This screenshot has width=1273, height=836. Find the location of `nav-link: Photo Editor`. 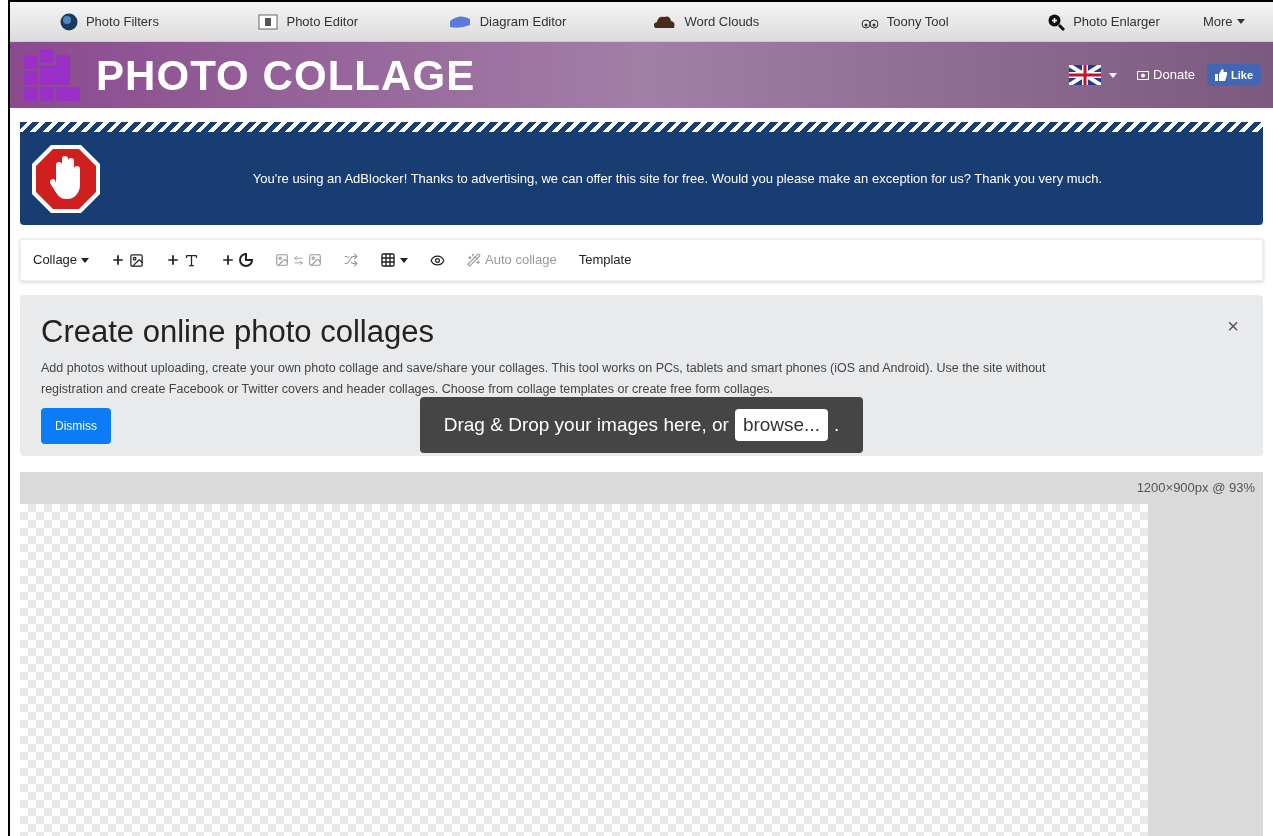

nav-link: Photo Editor is located at coordinates (308, 21).